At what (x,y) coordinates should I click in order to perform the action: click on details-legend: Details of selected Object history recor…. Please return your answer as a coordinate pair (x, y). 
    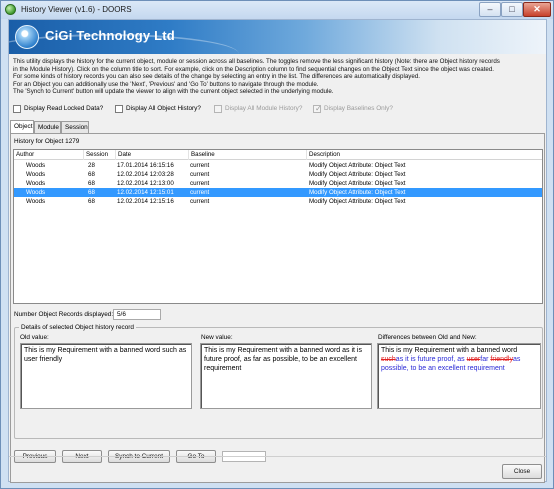
    Looking at the image, I should click on (77, 327).